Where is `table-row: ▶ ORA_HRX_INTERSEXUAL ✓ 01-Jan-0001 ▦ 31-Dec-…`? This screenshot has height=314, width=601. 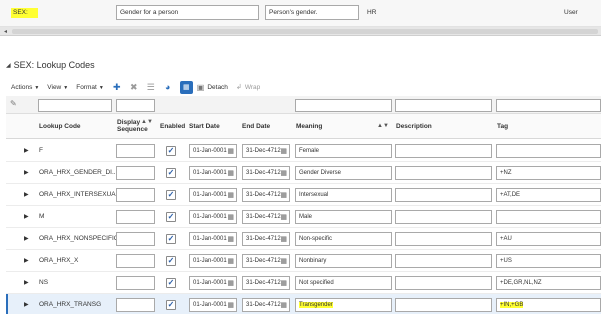
table-row: ▶ ORA_HRX_INTERSEXUAL ✓ 01-Jan-0001 ▦ 31-Dec-… is located at coordinates (303, 195).